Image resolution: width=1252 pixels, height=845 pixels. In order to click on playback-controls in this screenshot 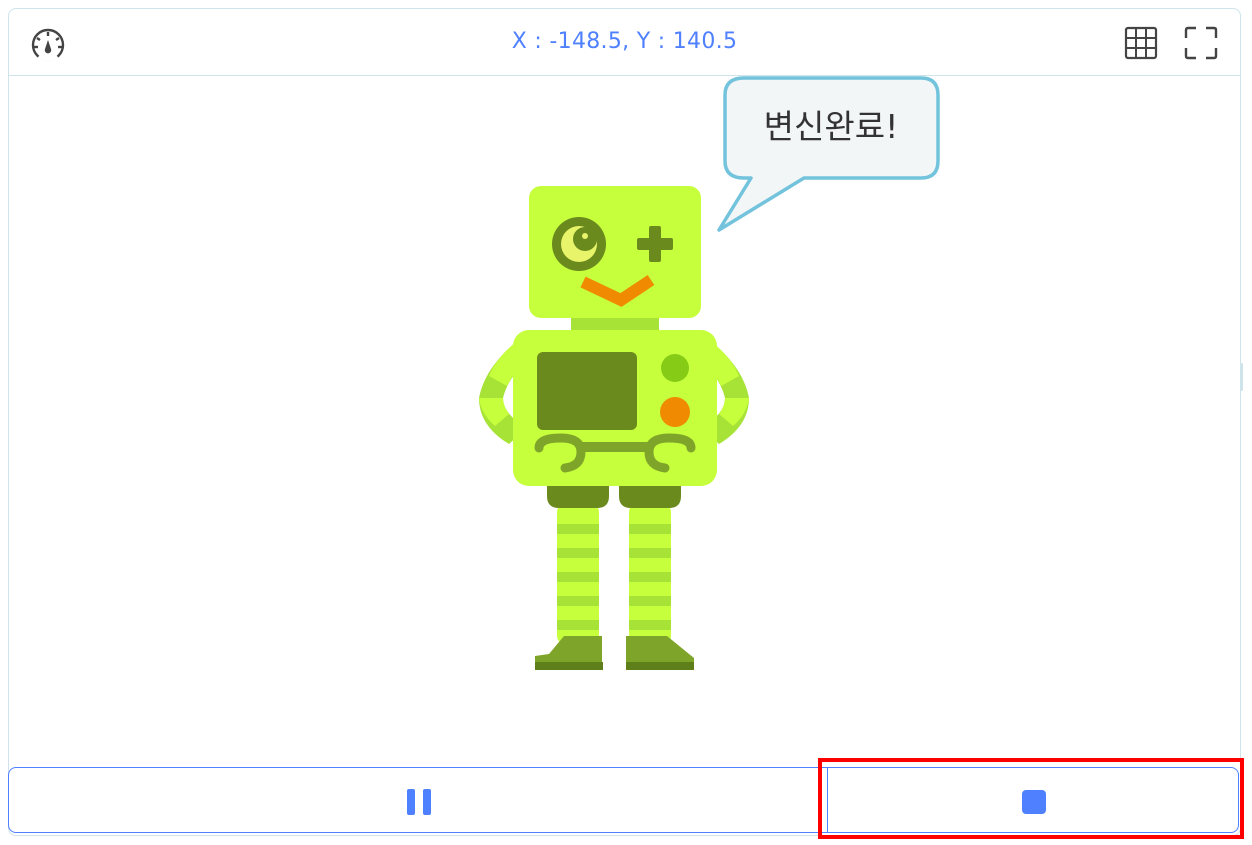, I will do `click(623, 800)`.